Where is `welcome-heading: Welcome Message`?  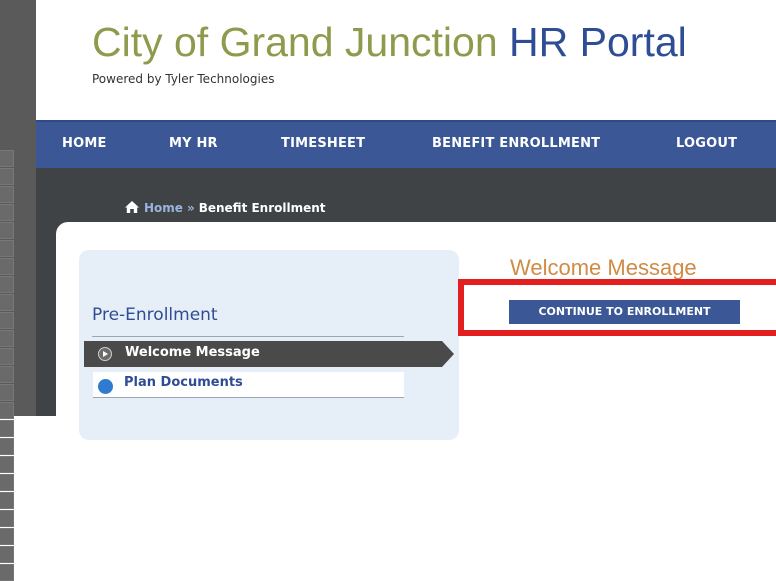 welcome-heading: Welcome Message is located at coordinates (603, 267).